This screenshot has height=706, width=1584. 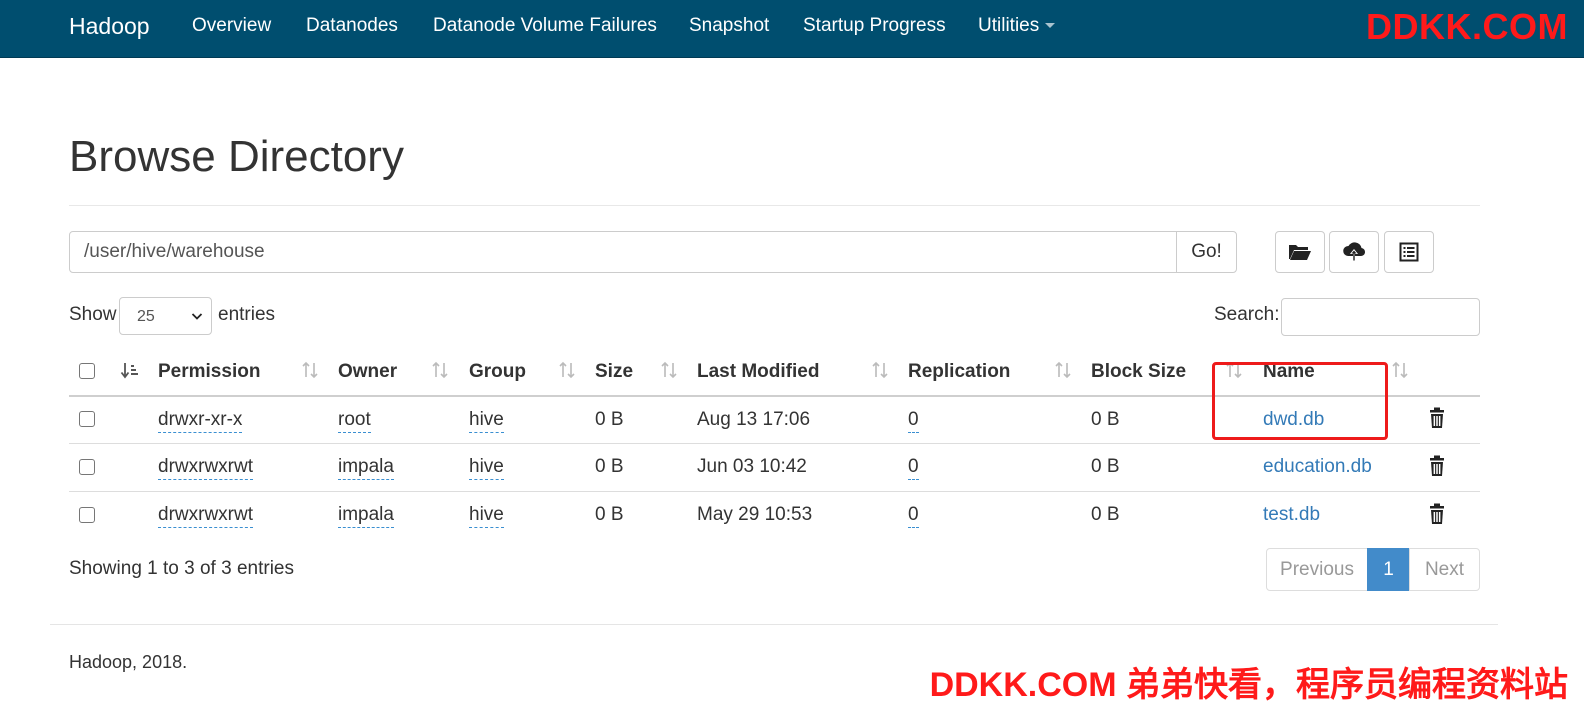 What do you see at coordinates (231, 26) in the screenshot?
I see `nav-overview: Overview` at bounding box center [231, 26].